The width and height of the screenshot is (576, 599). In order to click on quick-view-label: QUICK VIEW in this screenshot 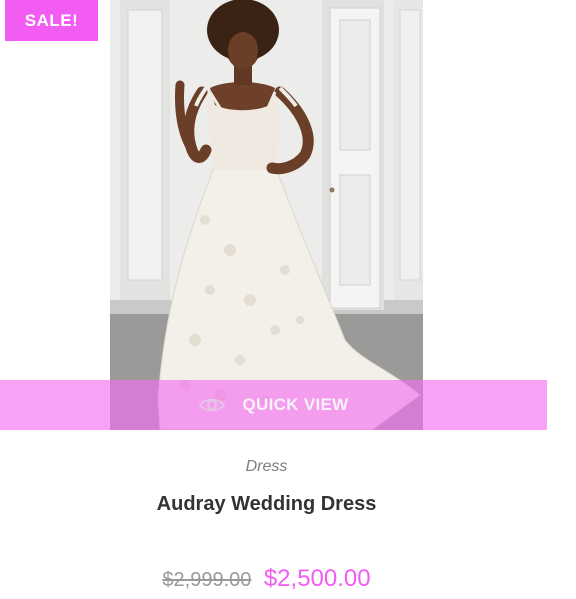, I will do `click(295, 404)`.